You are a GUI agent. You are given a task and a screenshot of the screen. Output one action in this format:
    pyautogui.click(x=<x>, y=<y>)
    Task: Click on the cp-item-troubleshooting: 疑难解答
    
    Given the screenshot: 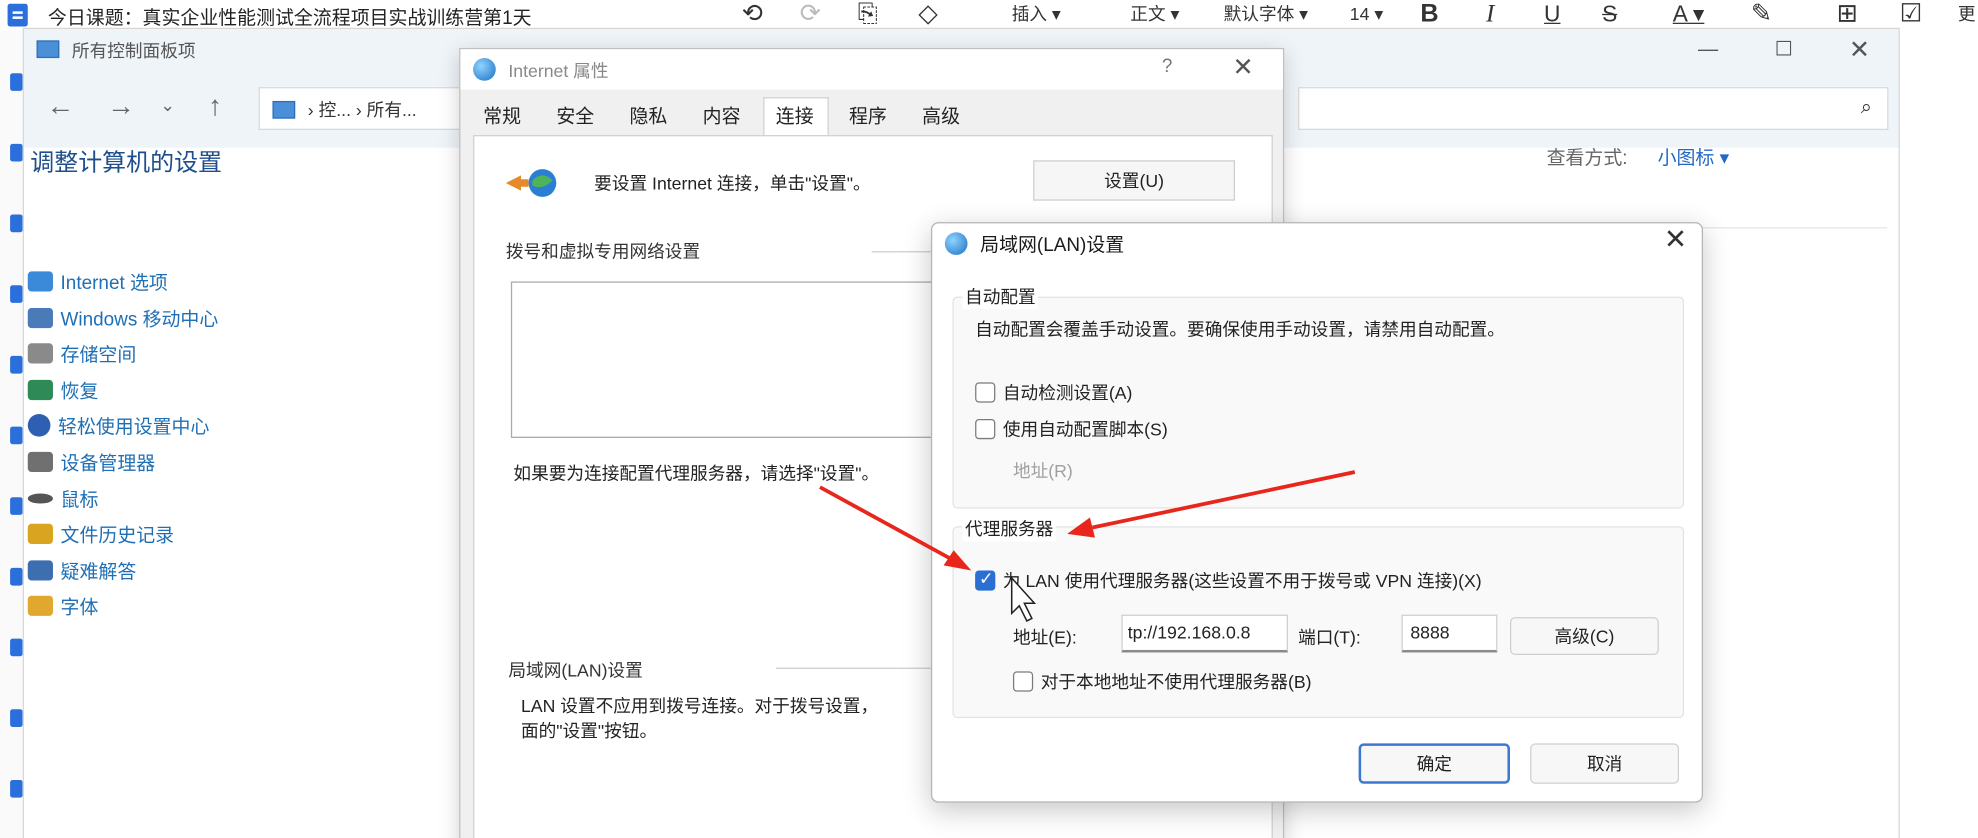 What is the action you would take?
    pyautogui.click(x=82, y=570)
    